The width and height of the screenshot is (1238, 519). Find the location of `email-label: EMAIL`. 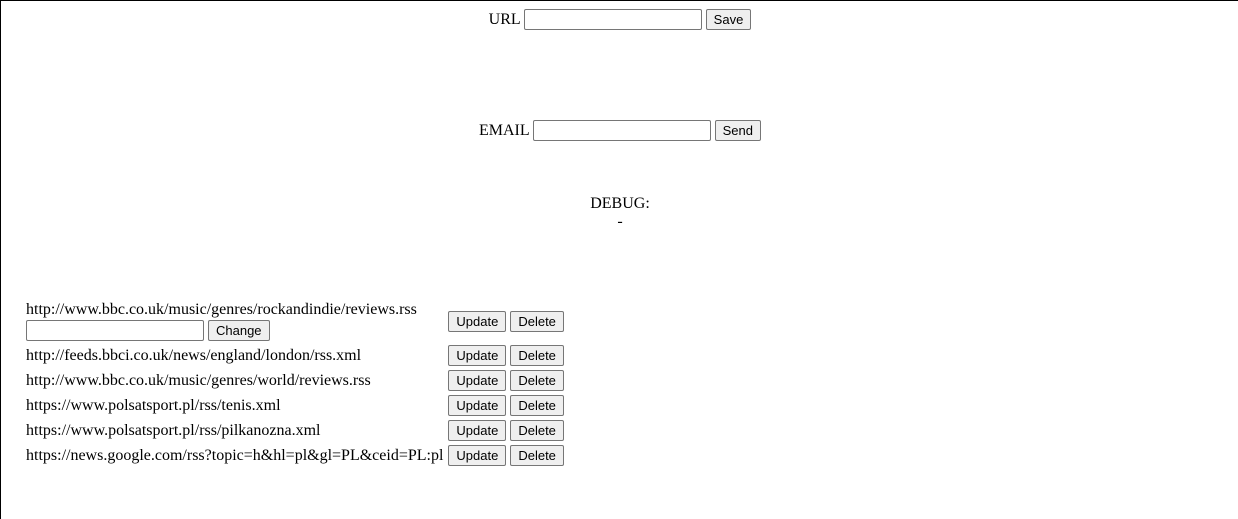

email-label: EMAIL is located at coordinates (504, 130).